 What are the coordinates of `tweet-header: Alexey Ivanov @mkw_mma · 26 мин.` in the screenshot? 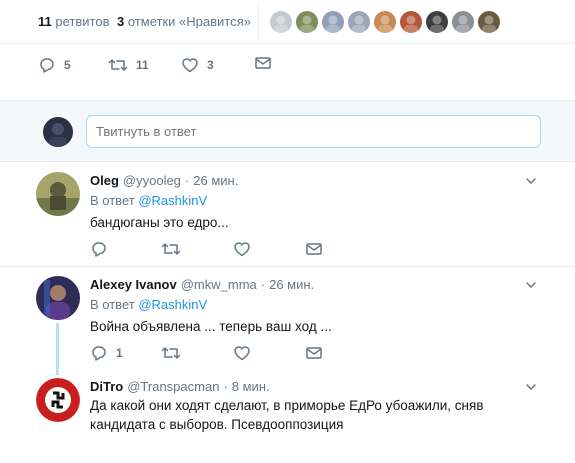 It's located at (202, 284).